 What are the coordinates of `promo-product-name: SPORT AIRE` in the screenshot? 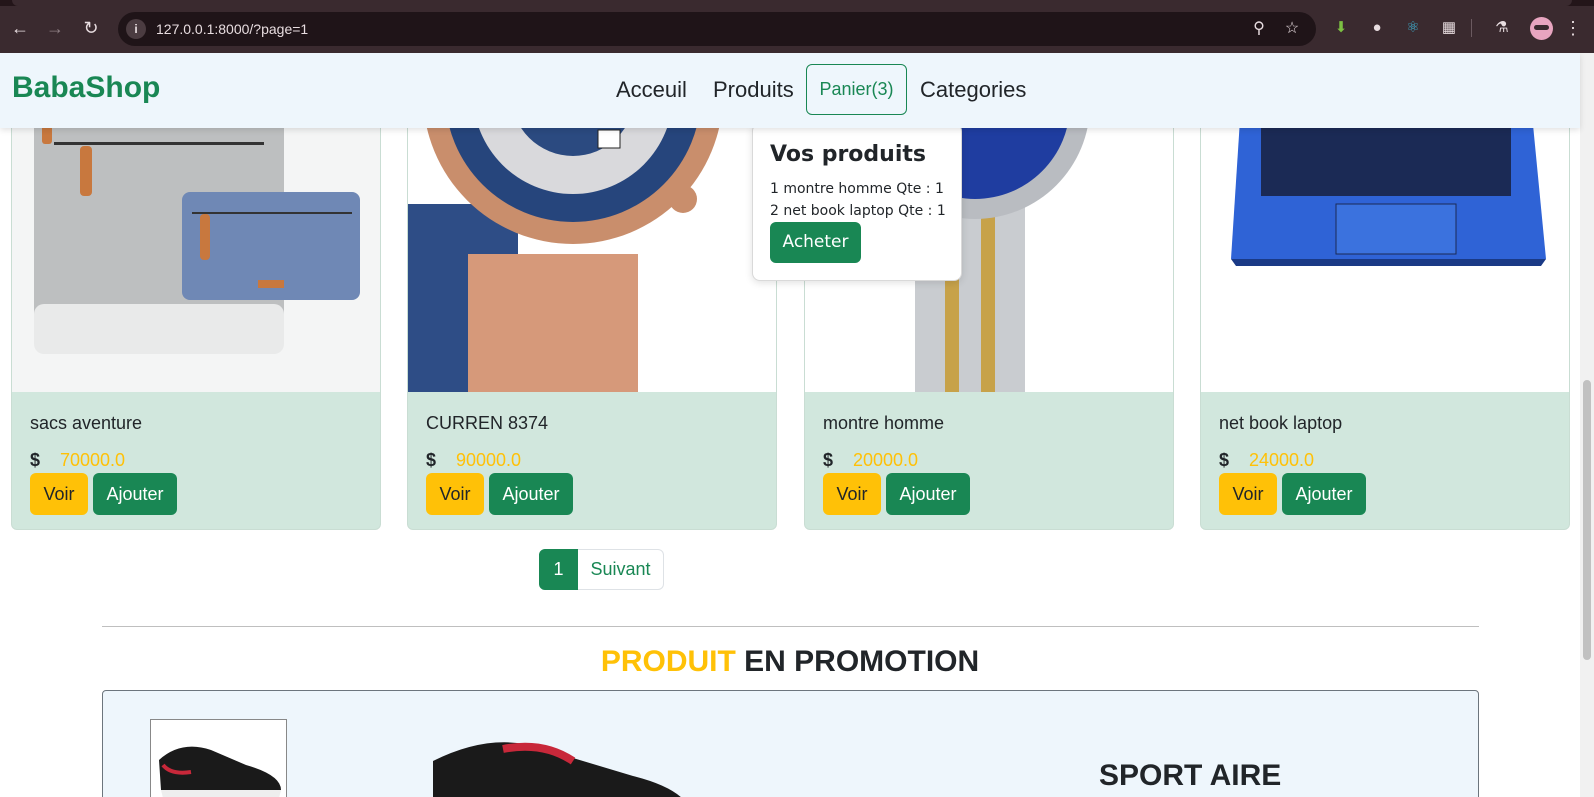 It's located at (1190, 775).